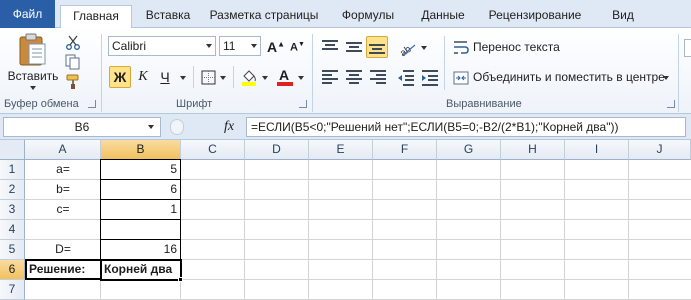  What do you see at coordinates (623, 16) in the screenshot?
I see `tab-view: Вид` at bounding box center [623, 16].